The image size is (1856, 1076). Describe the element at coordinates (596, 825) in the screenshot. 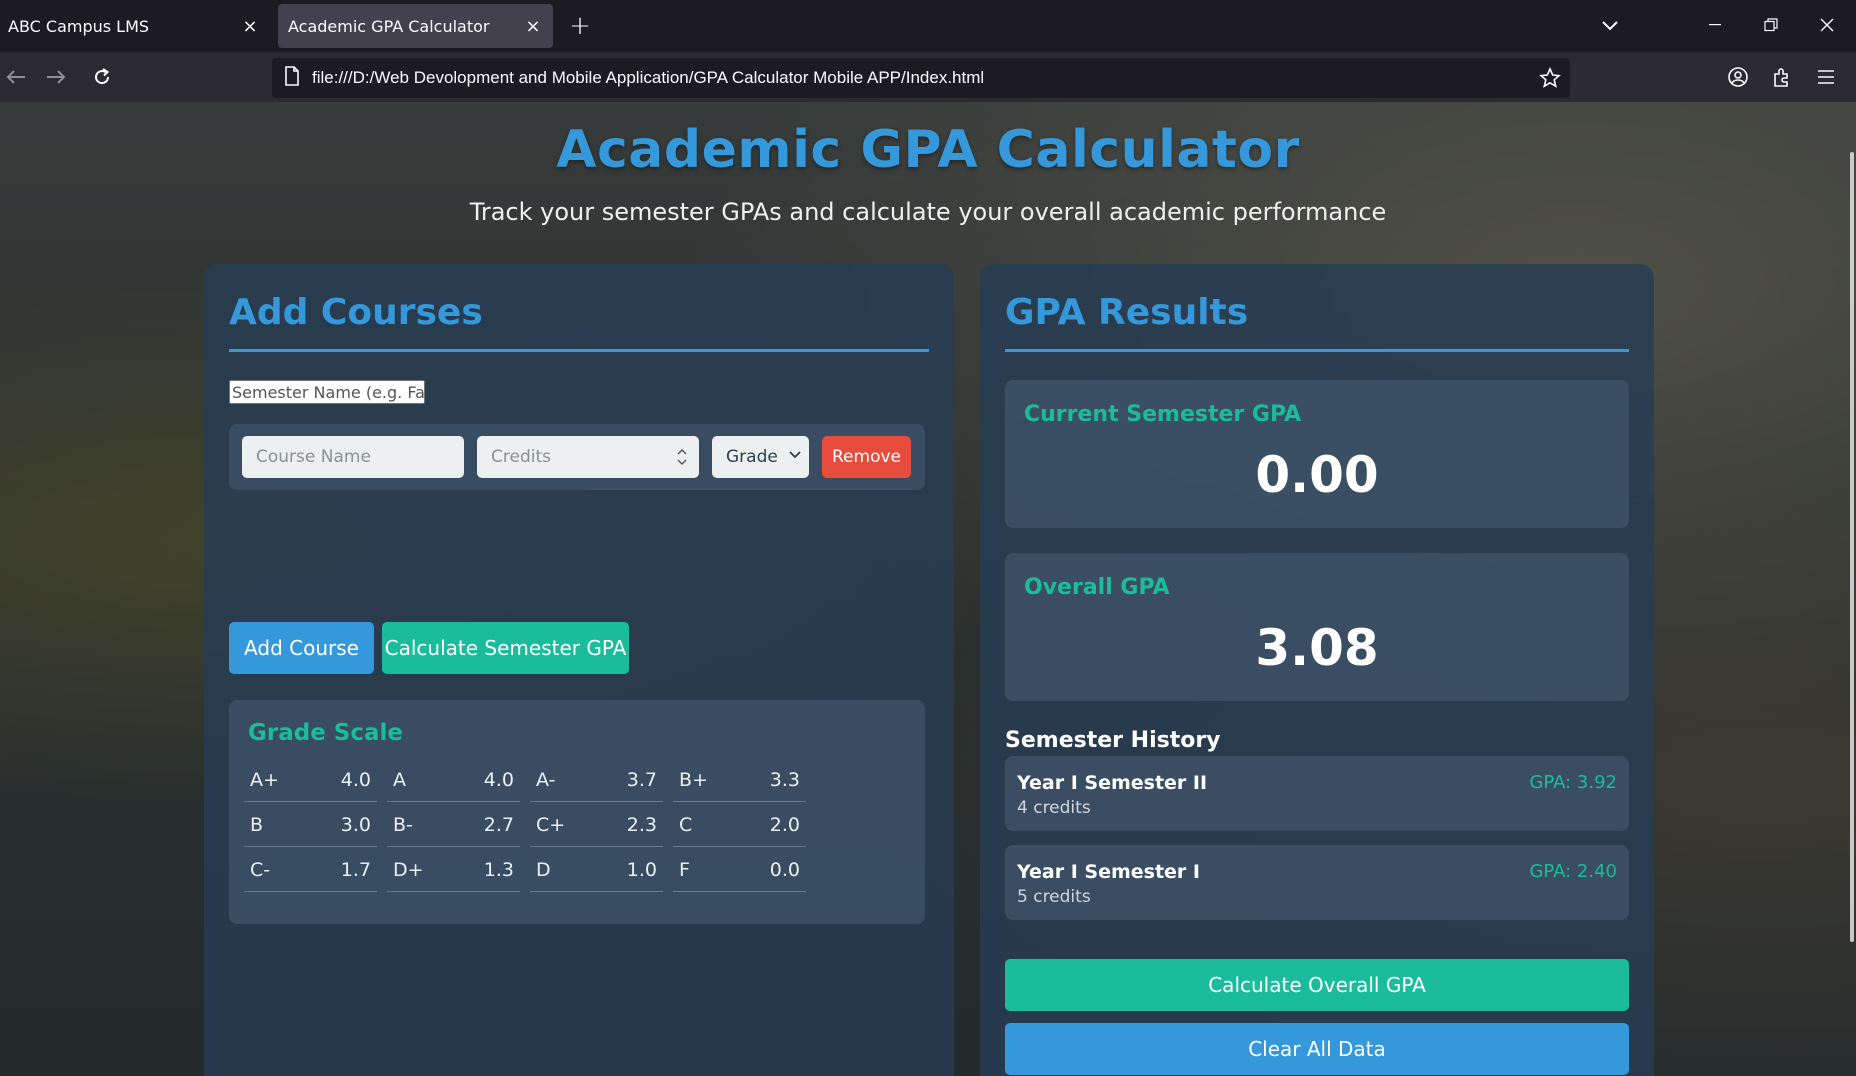

I see `grade-scale-item: C+ 2.3` at that location.